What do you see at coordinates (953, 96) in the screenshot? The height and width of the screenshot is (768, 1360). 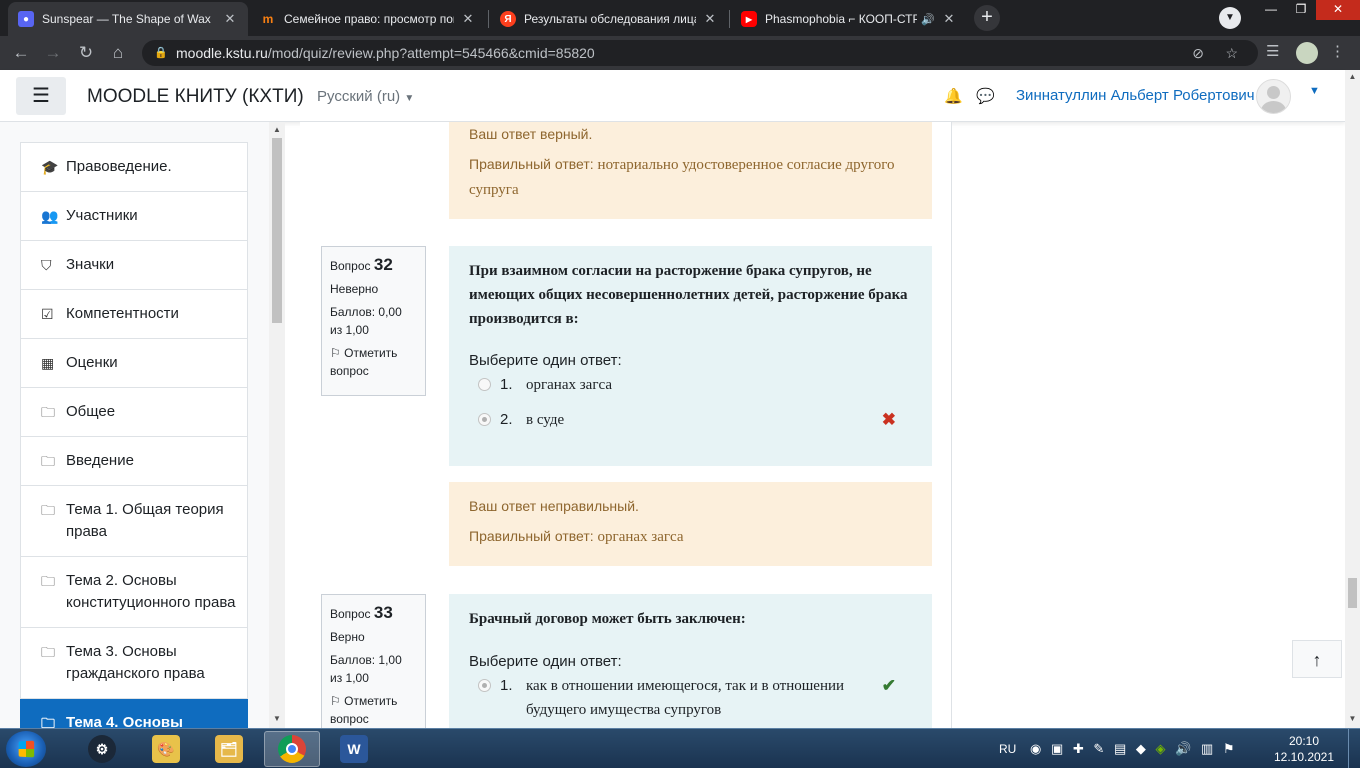 I see `bell-icon: 🔔` at bounding box center [953, 96].